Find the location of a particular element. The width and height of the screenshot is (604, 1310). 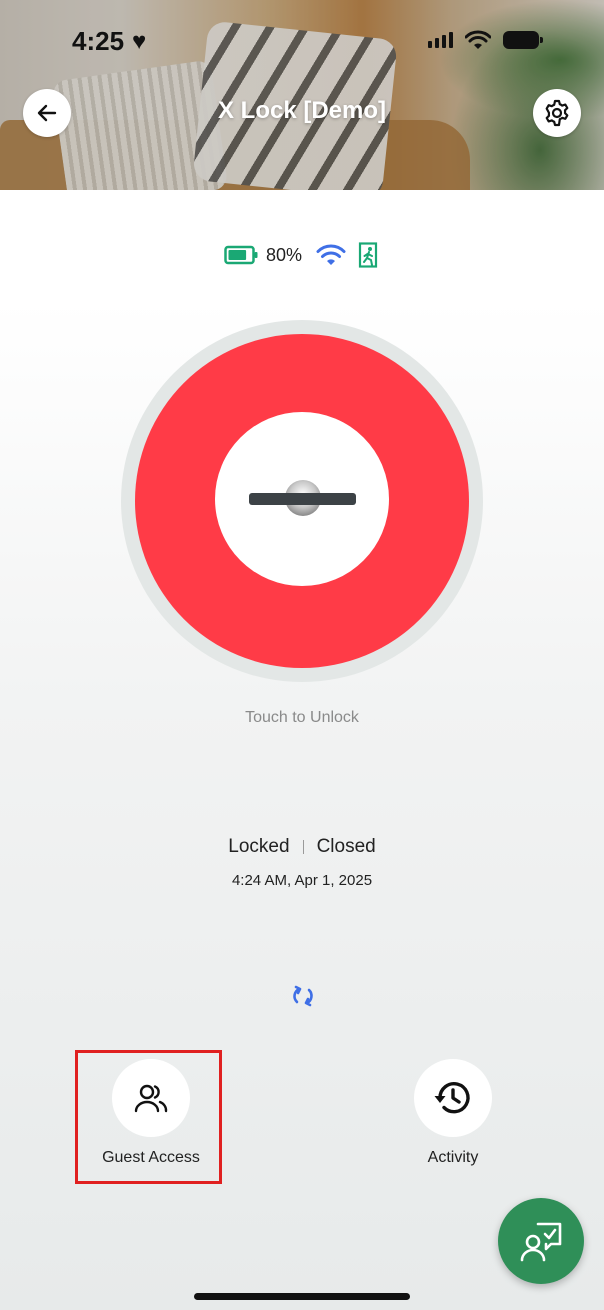

home-indicator is located at coordinates (302, 1296).